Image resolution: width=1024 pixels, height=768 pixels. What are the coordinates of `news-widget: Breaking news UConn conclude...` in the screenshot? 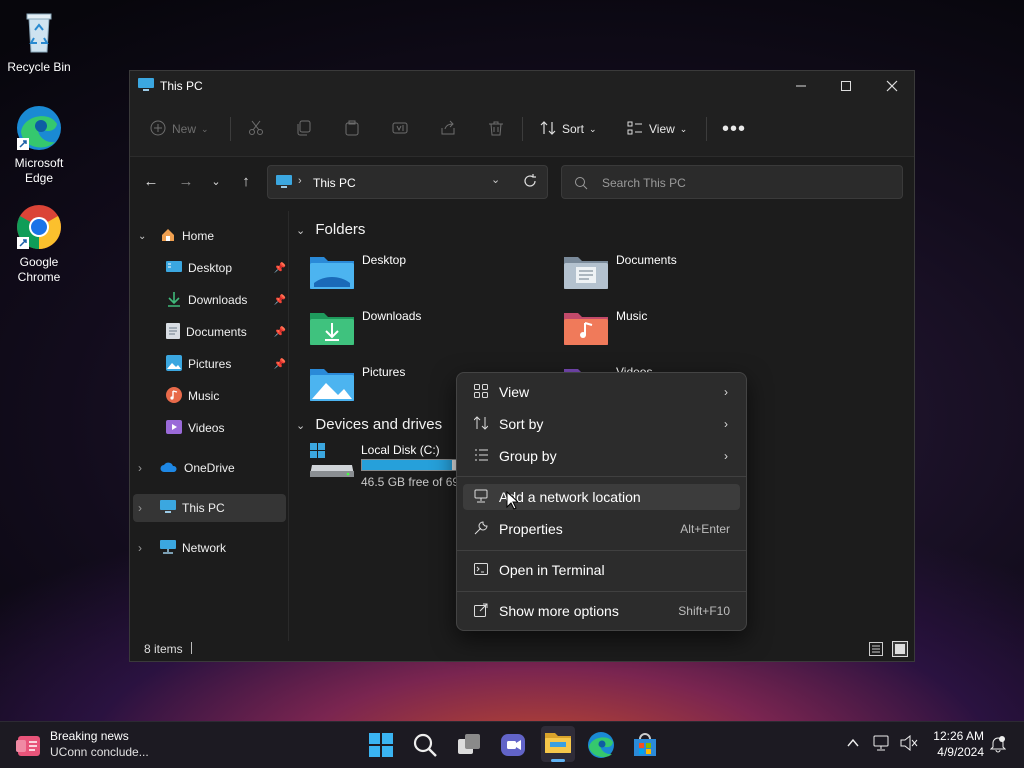 It's located at (96, 746).